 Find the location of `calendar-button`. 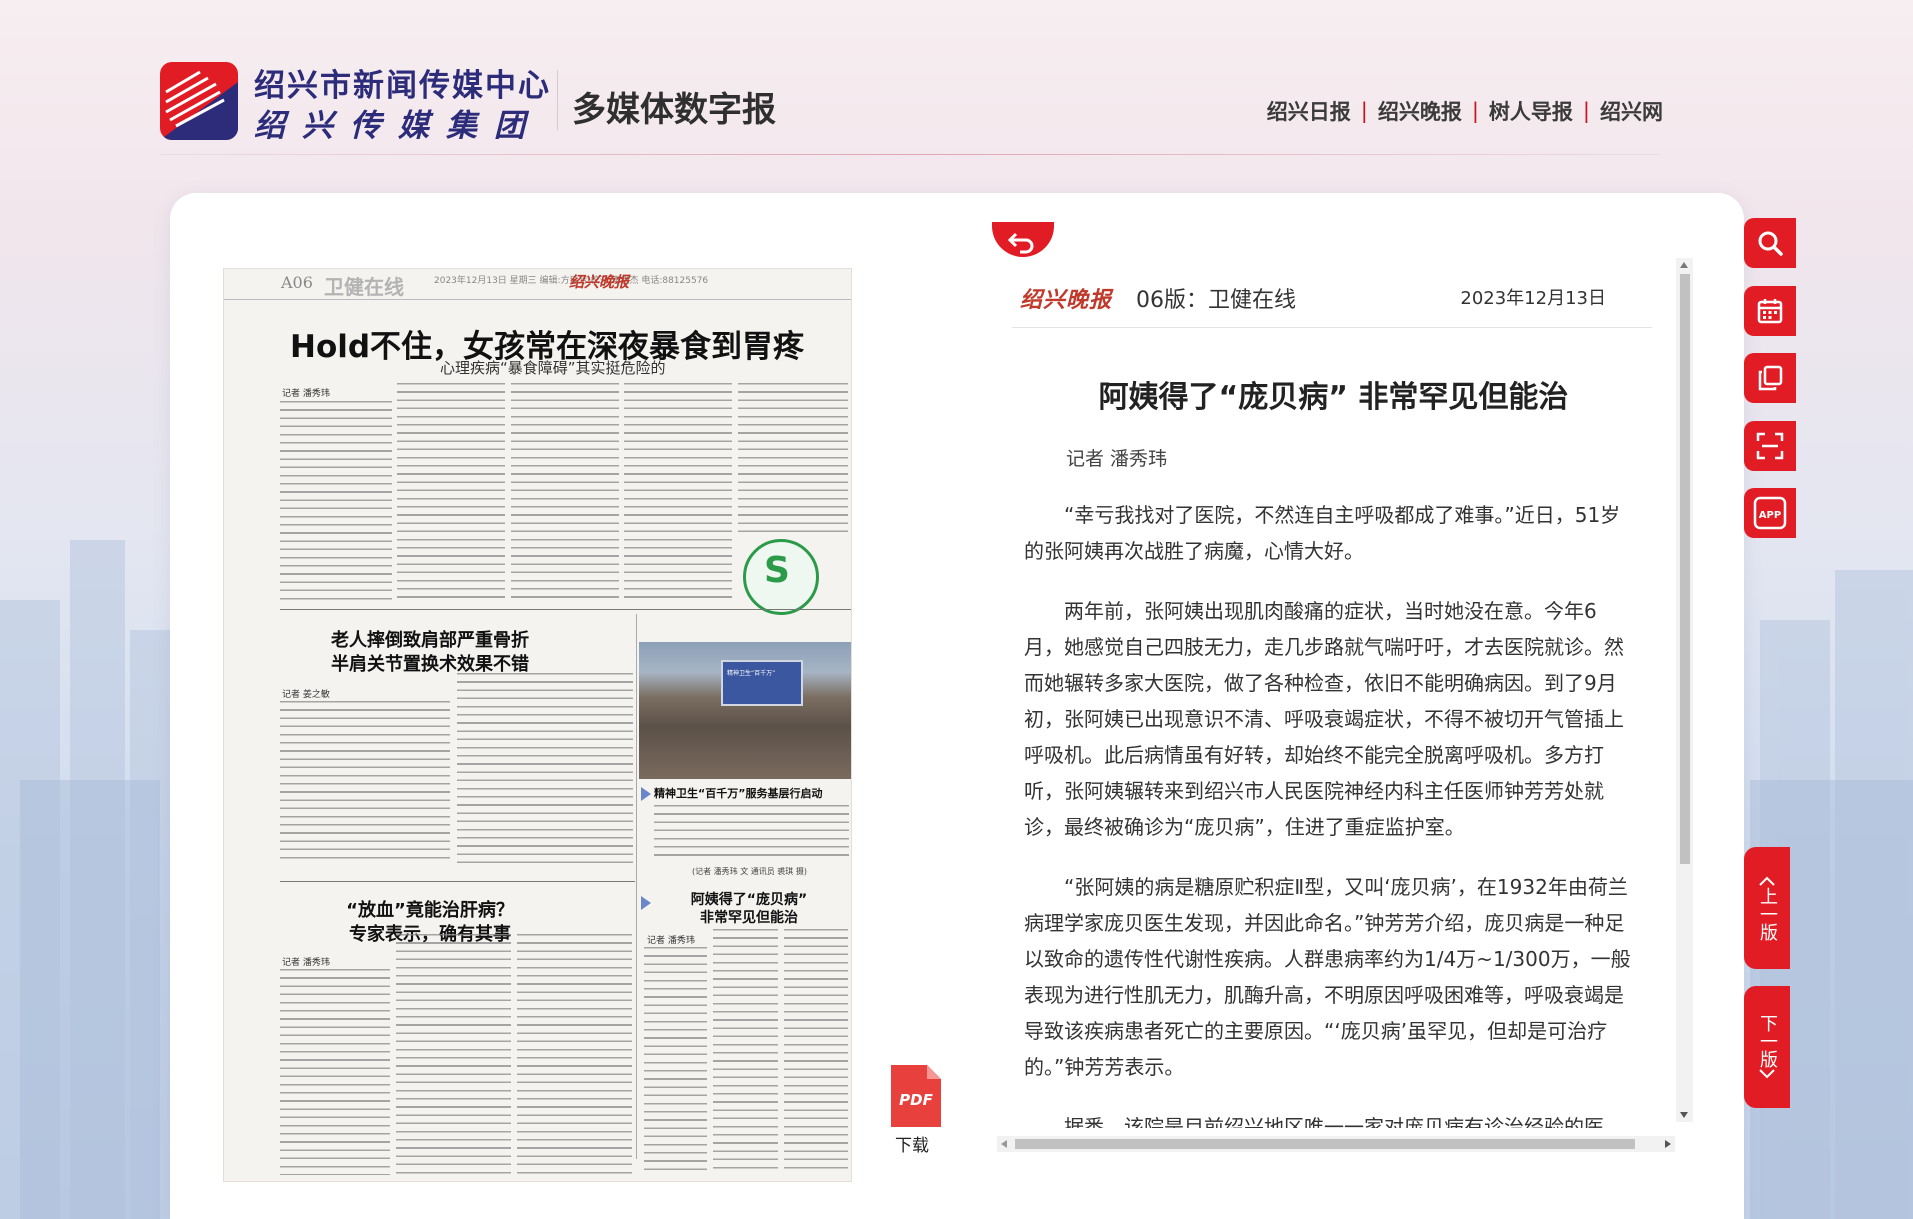

calendar-button is located at coordinates (1770, 311).